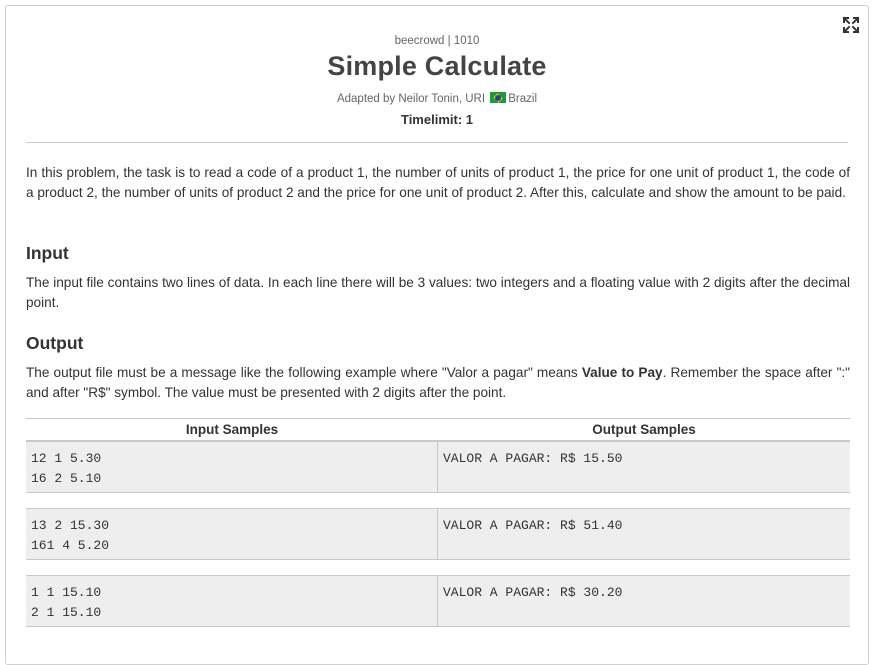  Describe the element at coordinates (622, 372) in the screenshot. I see `output-text-bold: Value to Pay` at that location.